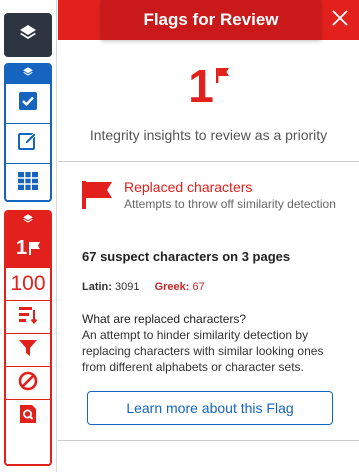 This screenshot has height=472, width=359. Describe the element at coordinates (143, 287) in the screenshot. I see `alphabet-counts: Latin: 3091 Greek: 67` at that location.